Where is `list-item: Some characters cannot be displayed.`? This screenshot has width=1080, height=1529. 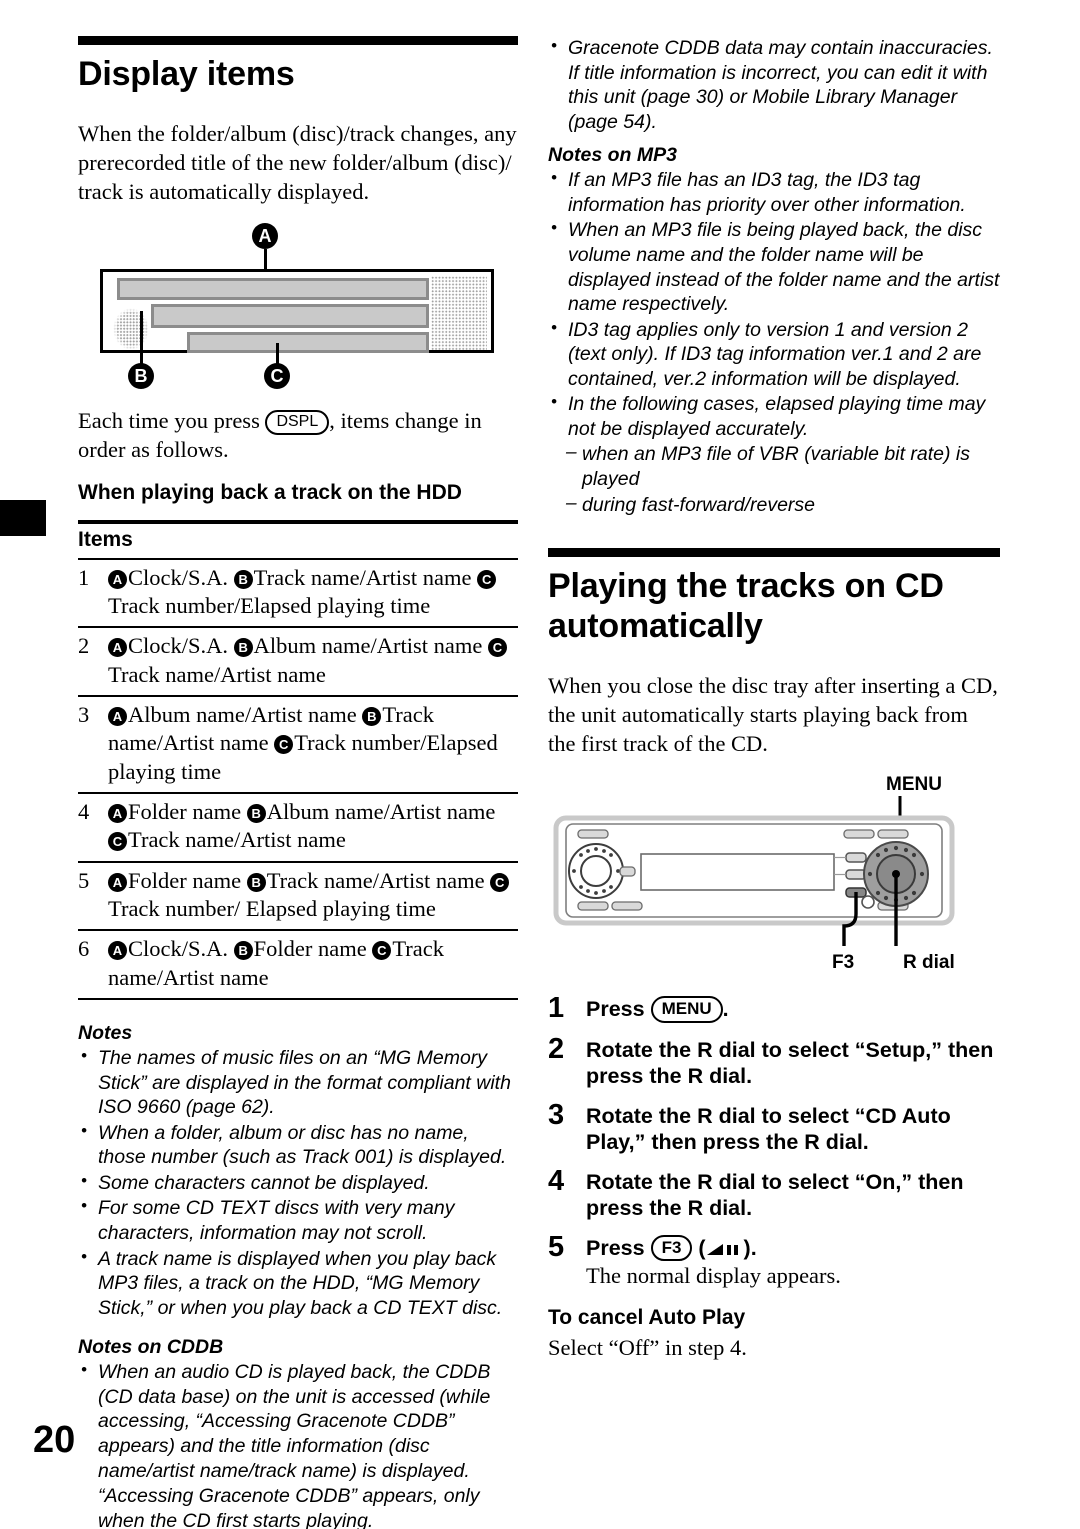 list-item: Some characters cannot be displayed. is located at coordinates (298, 1183).